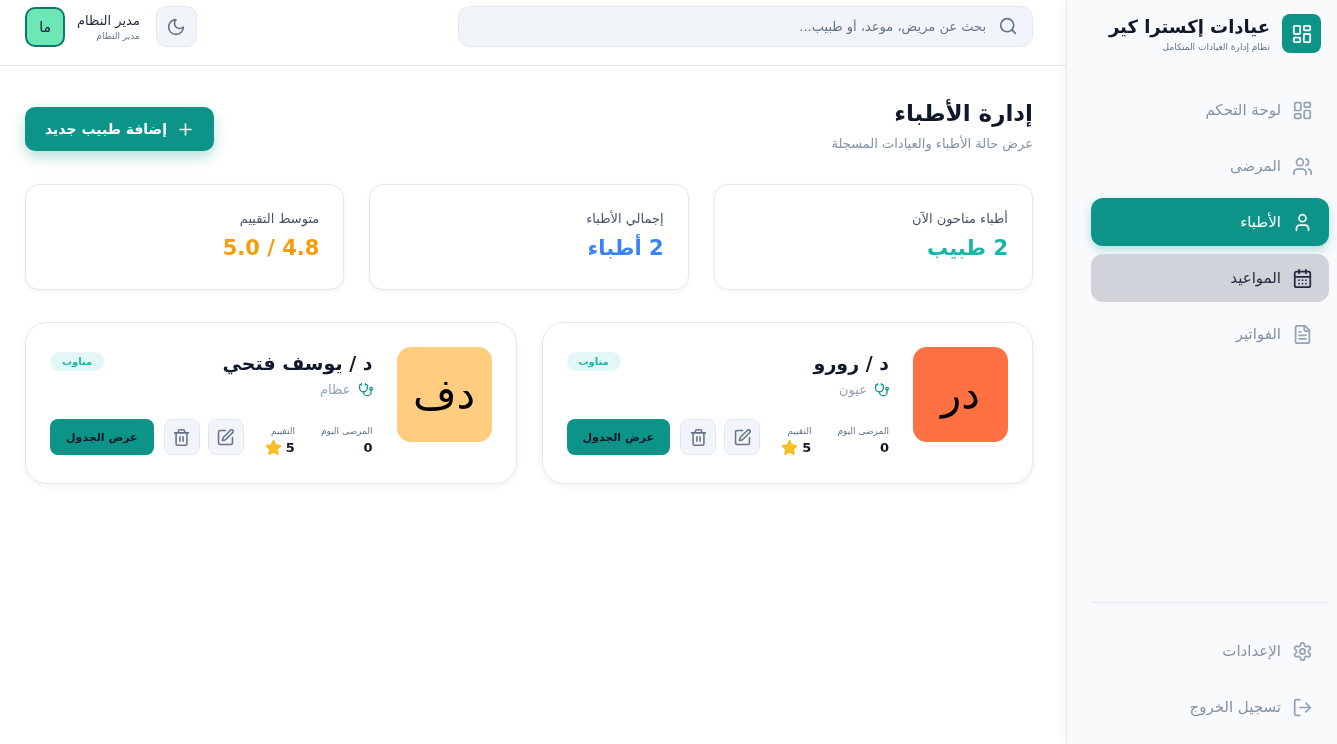  I want to click on moon-icon, so click(176, 26).